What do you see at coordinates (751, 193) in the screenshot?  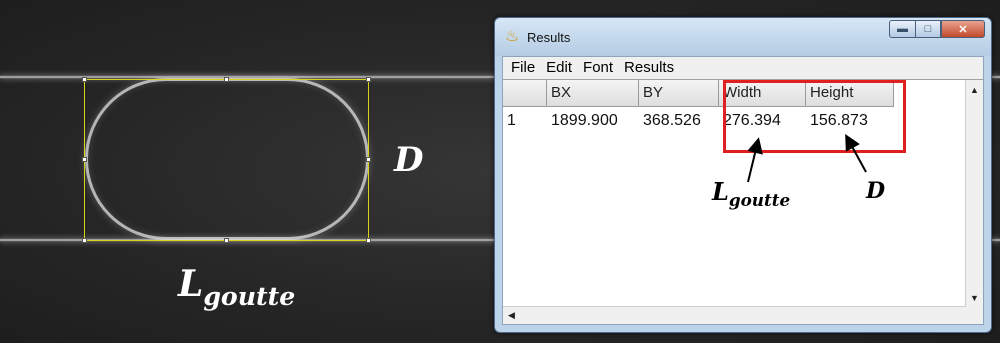 I see `width-annotation: Lgoutte` at bounding box center [751, 193].